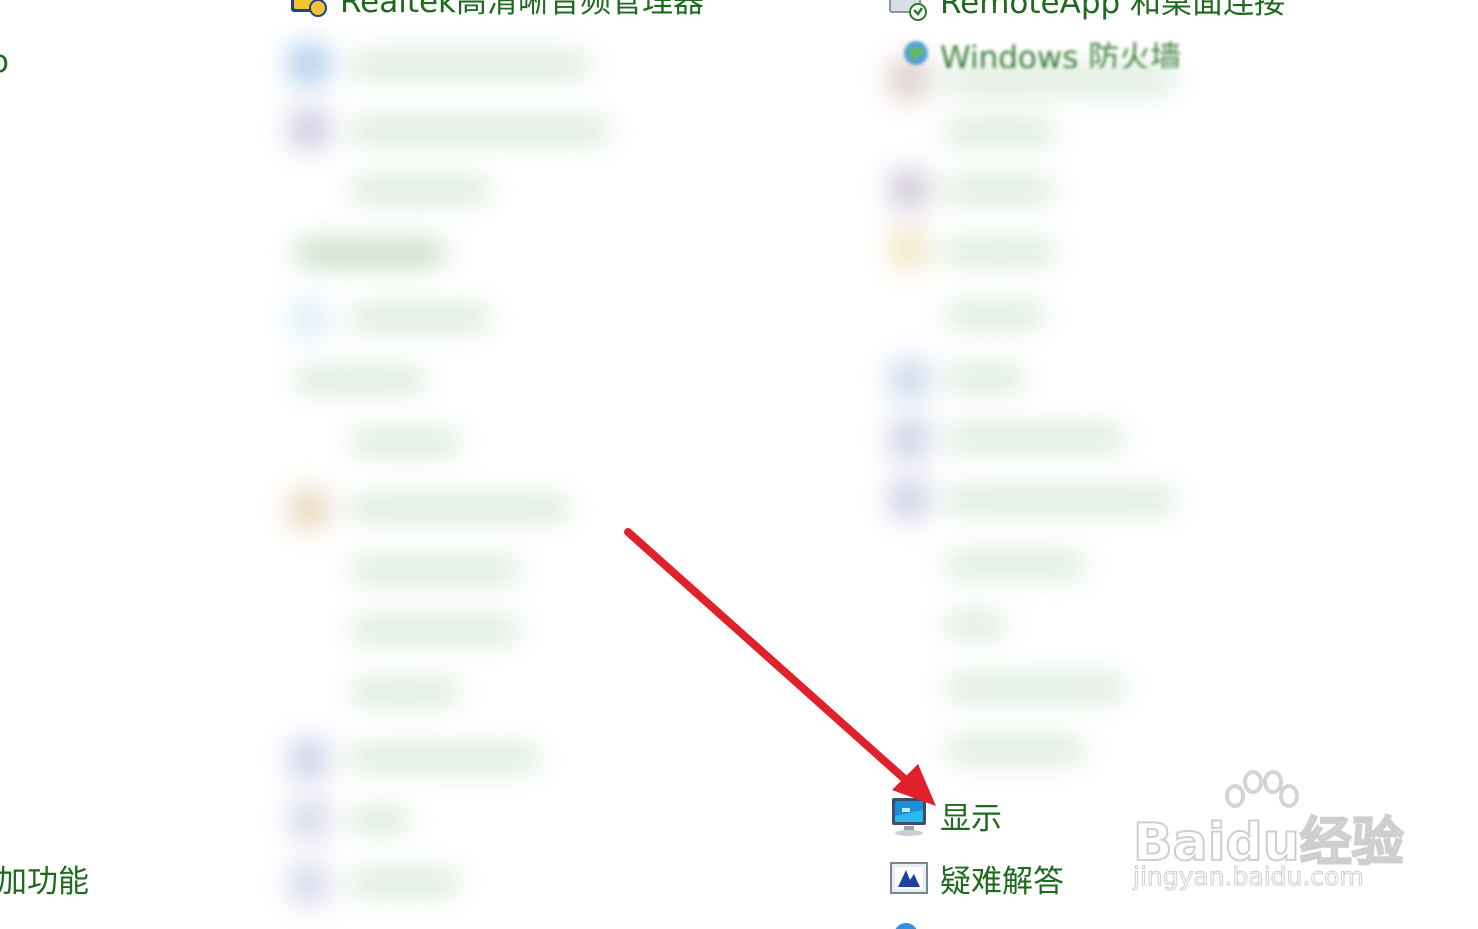 The width and height of the screenshot is (1478, 929). Describe the element at coordinates (4, 62) in the screenshot. I see `left-edge-fragment-top: o` at that location.